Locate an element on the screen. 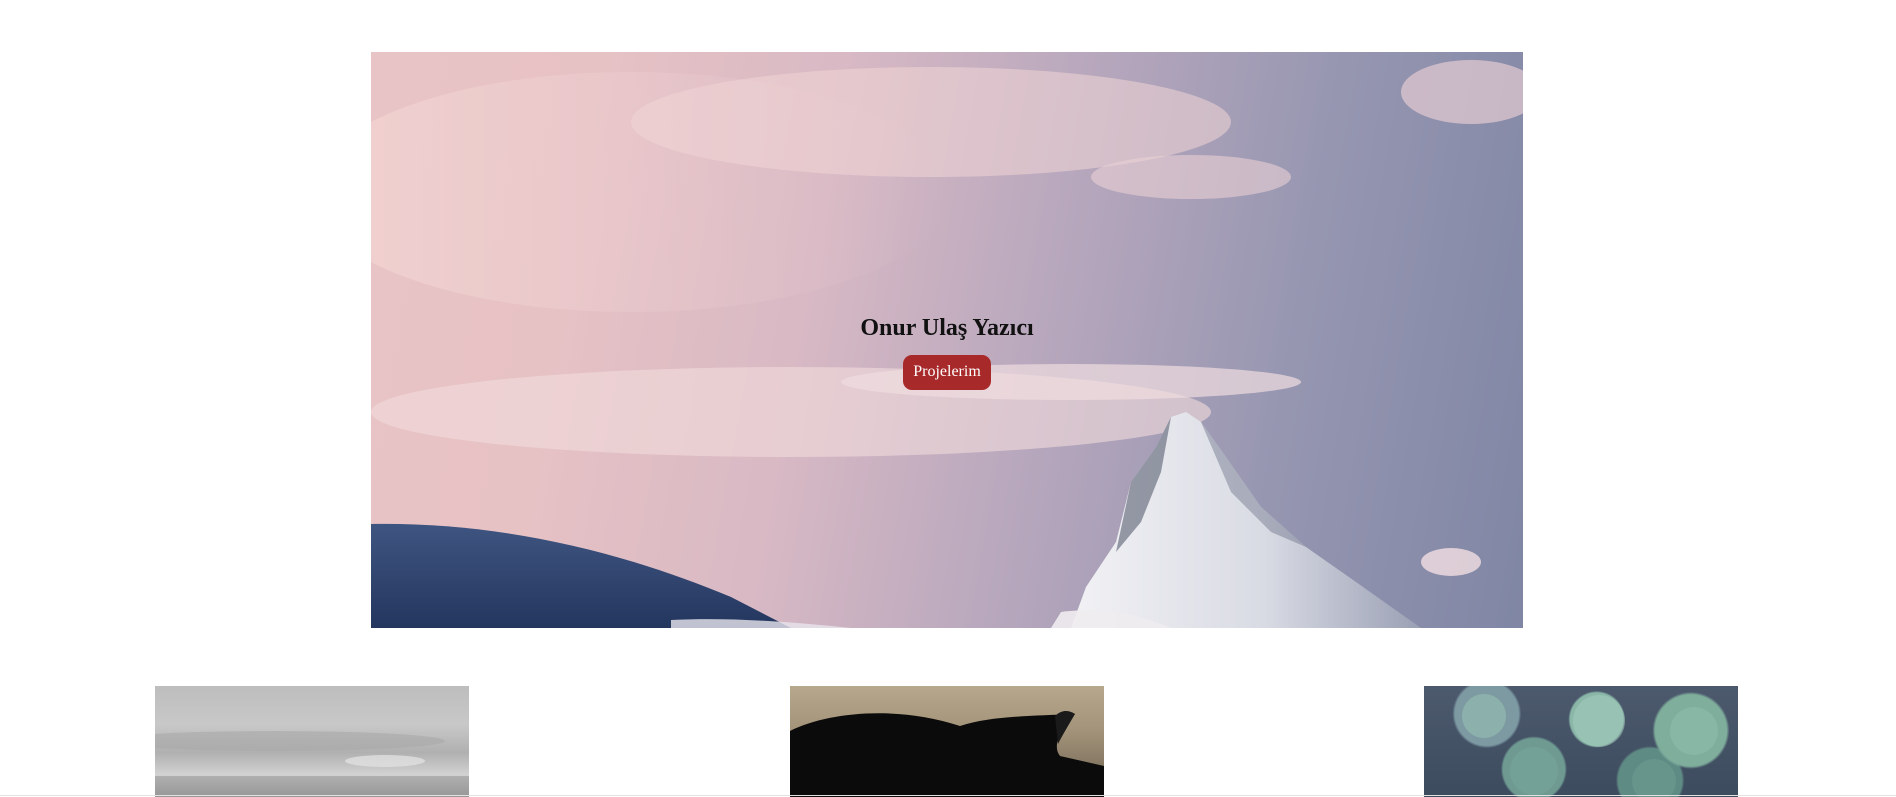  hero-title: Onur Ulaş Yazıcı is located at coordinates (947, 328).